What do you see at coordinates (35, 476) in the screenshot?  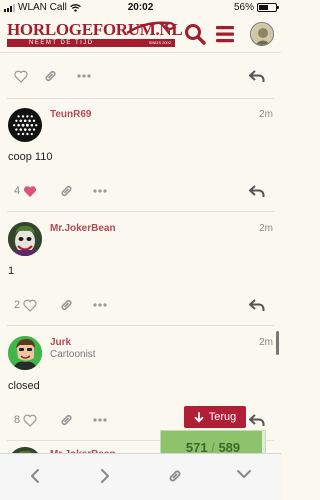 I see `back-icon` at bounding box center [35, 476].